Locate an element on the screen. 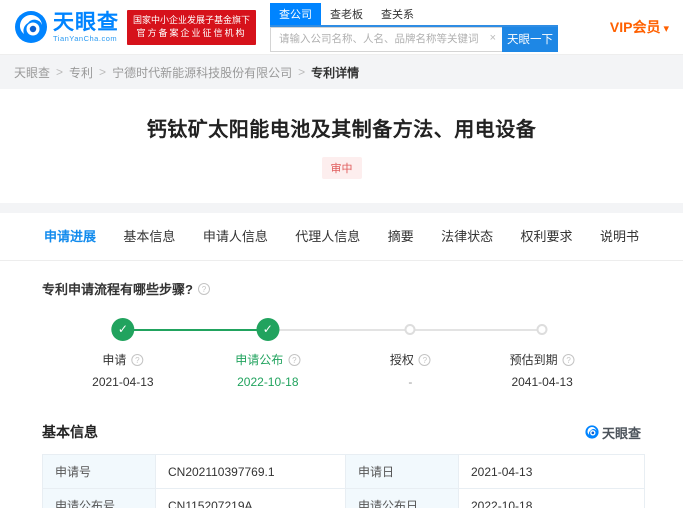 This screenshot has width=683, height=508. tab-applicant-info: 申请人信息 is located at coordinates (235, 236).